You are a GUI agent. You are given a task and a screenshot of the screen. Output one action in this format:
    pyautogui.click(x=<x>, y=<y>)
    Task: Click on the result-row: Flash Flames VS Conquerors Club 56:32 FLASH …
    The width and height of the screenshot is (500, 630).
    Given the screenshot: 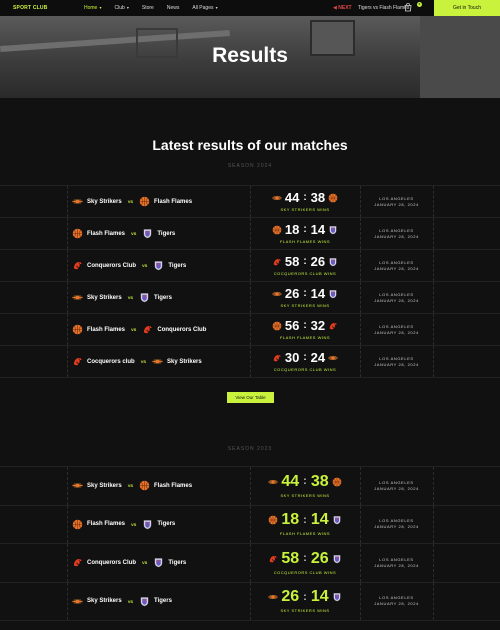 What is the action you would take?
    pyautogui.click(x=250, y=329)
    